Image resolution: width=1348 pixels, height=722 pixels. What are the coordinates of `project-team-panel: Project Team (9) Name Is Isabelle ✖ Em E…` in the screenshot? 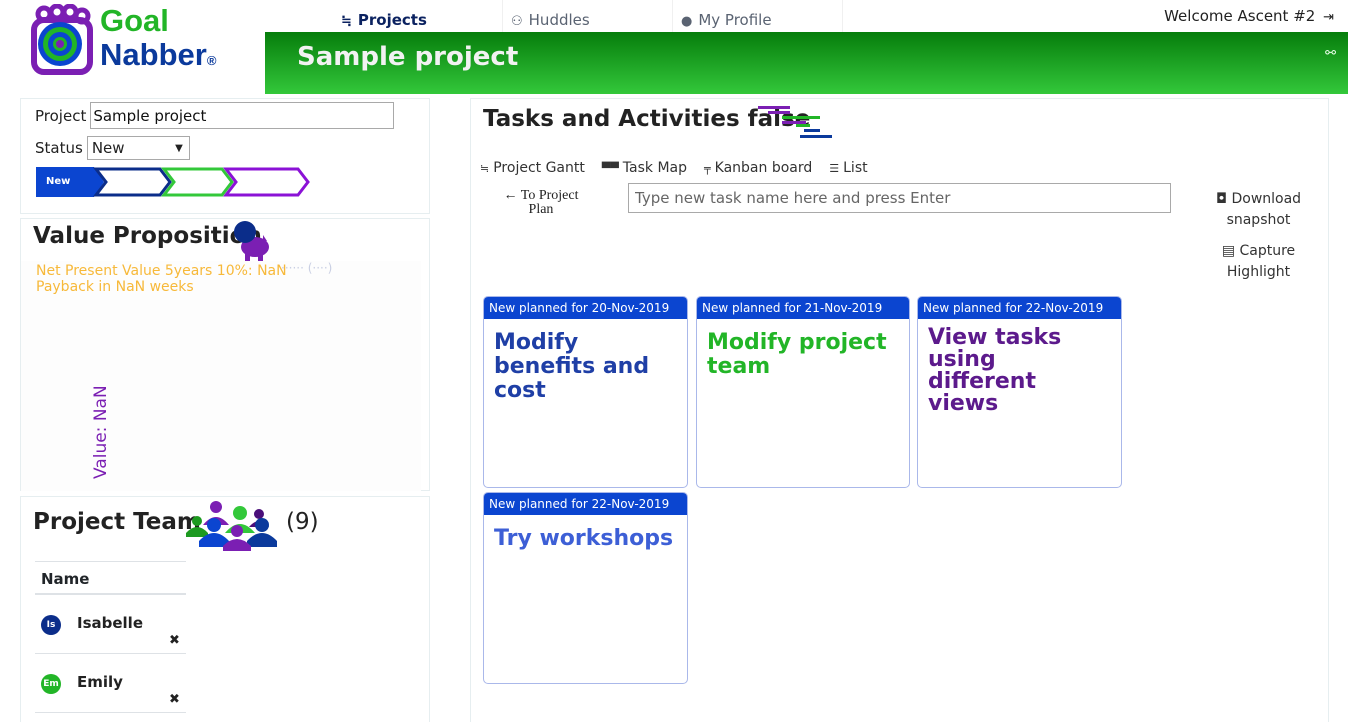 It's located at (225, 609).